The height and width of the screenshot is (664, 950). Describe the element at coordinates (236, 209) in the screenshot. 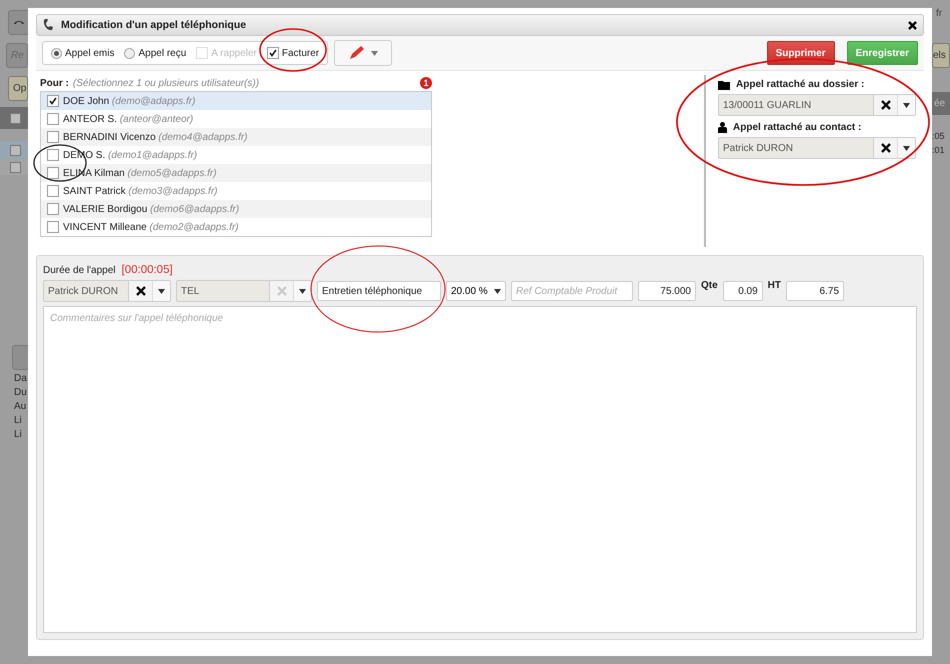

I see `user-list-item: VALERIE Bordigou (demo6@adapps.fr)` at that location.